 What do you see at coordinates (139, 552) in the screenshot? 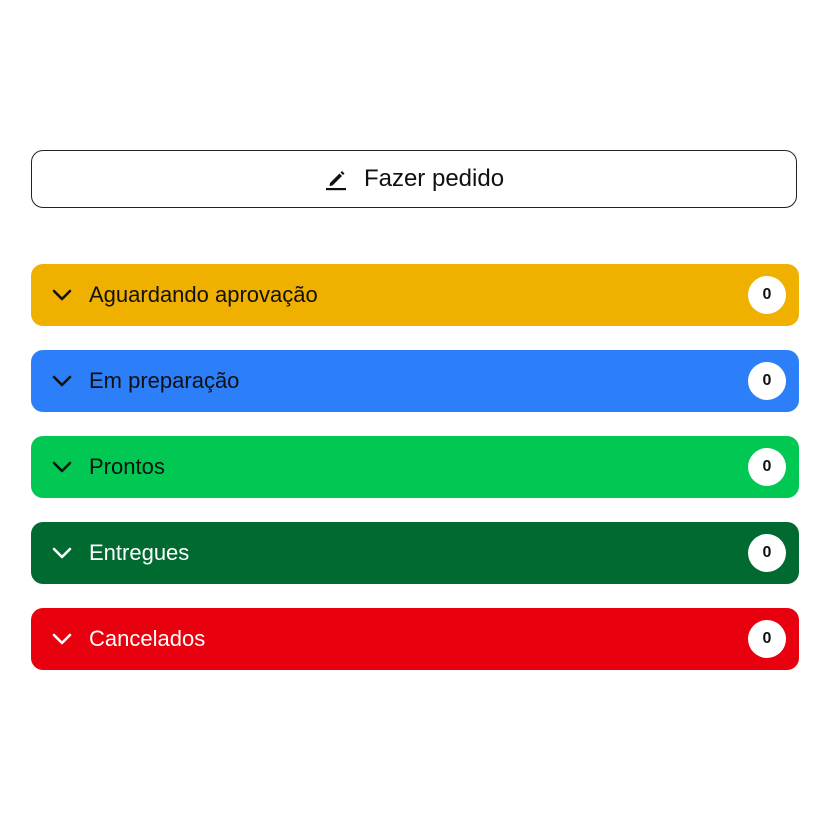
I see `status-group-title: Entregues` at bounding box center [139, 552].